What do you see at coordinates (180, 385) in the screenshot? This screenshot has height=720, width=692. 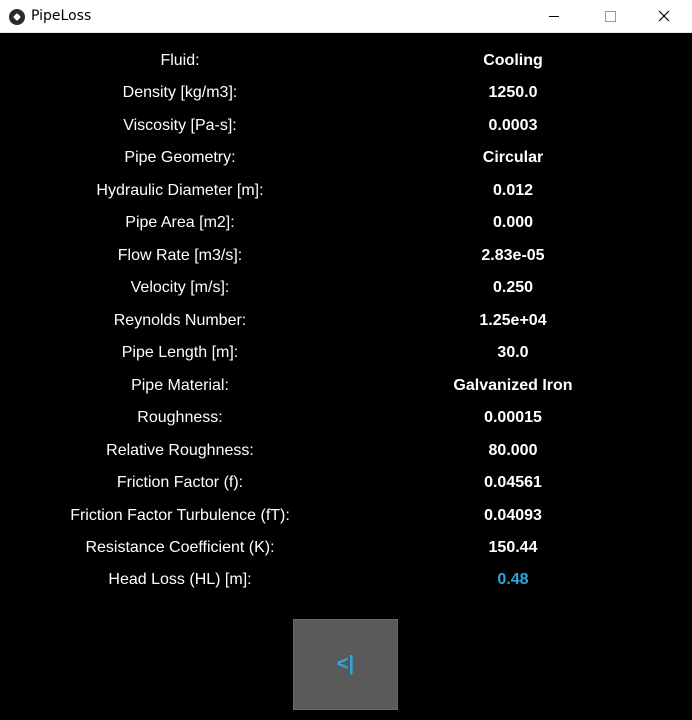 I see `result-label: Pipe Material:` at bounding box center [180, 385].